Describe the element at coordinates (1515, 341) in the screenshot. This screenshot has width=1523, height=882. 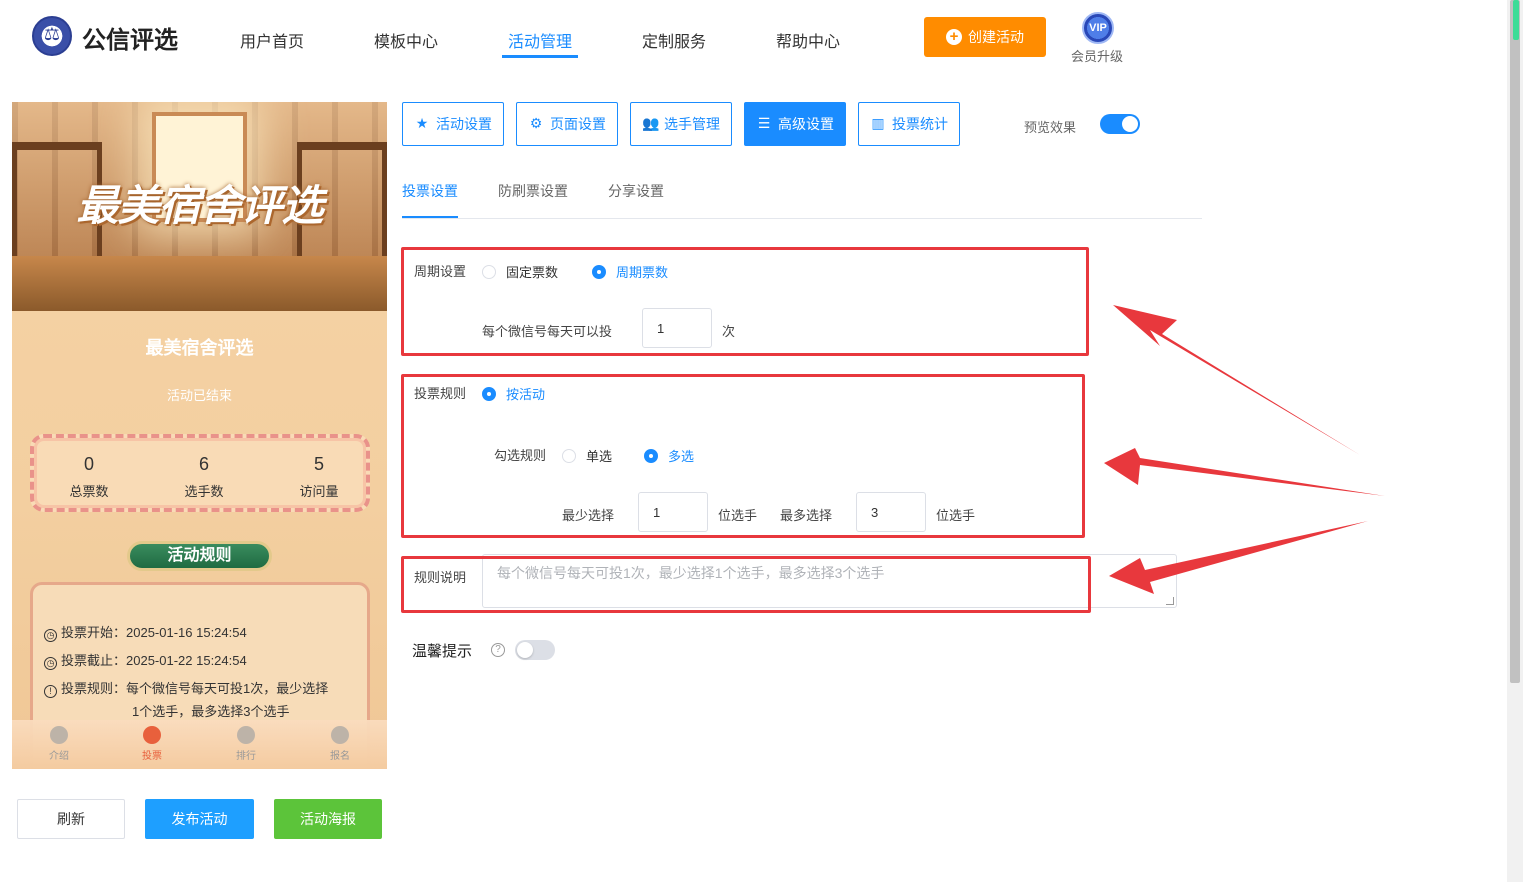
I see `scrollbar-thumb` at that location.